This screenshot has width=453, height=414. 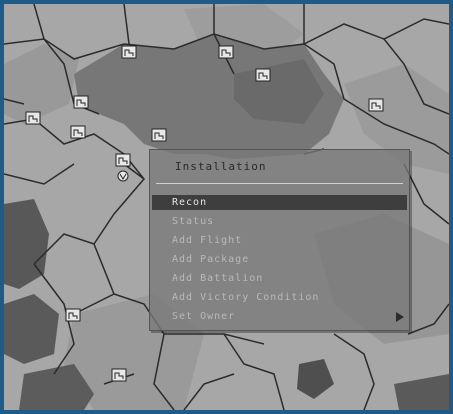 What do you see at coordinates (221, 166) in the screenshot?
I see `menu-title: Installation` at bounding box center [221, 166].